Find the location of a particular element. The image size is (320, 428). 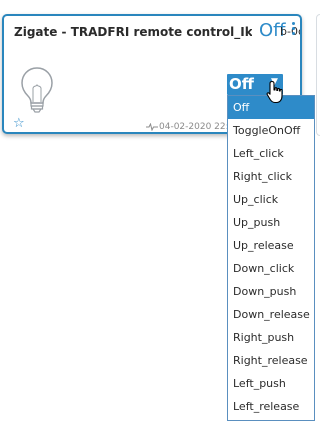

card-title: Zigate - TRADFRI remote control_Ikea_Rou is located at coordinates (133, 32).